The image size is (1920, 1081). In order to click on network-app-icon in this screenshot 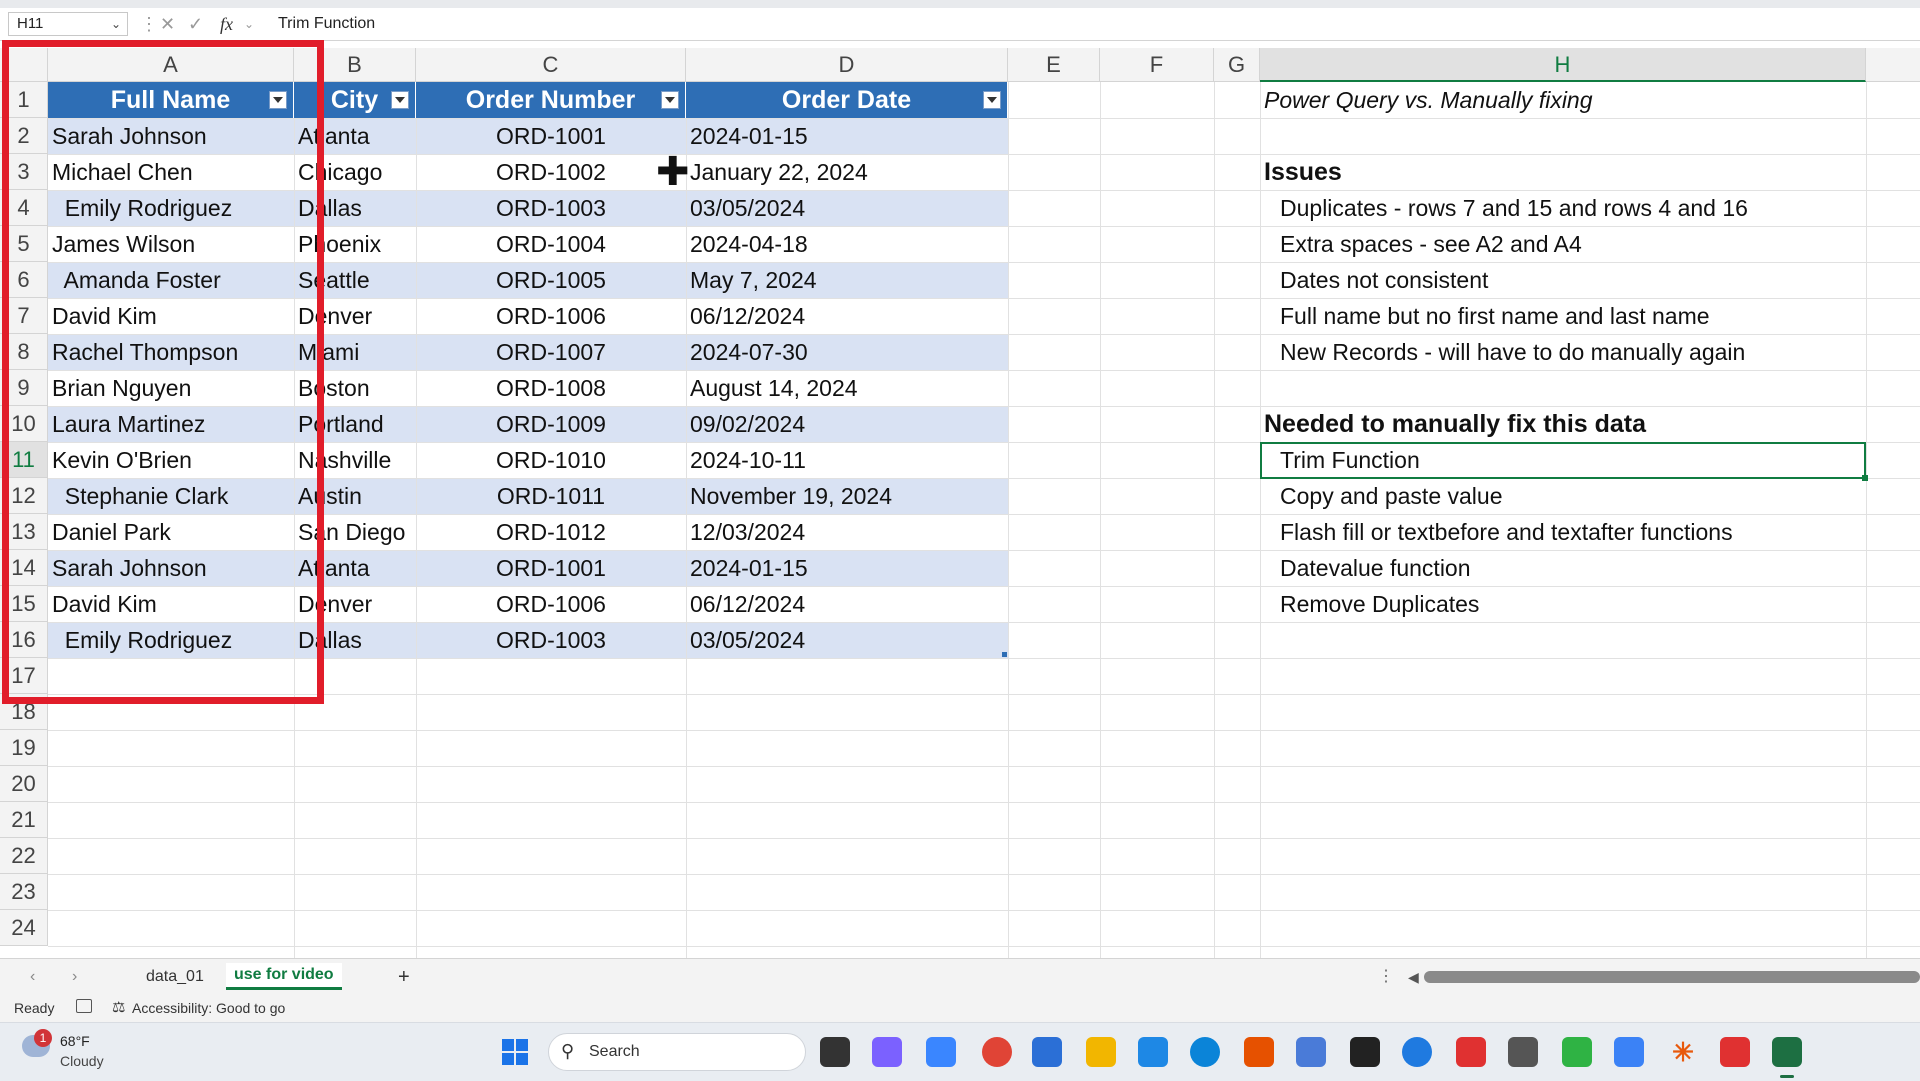, I will do `click(1153, 1052)`.